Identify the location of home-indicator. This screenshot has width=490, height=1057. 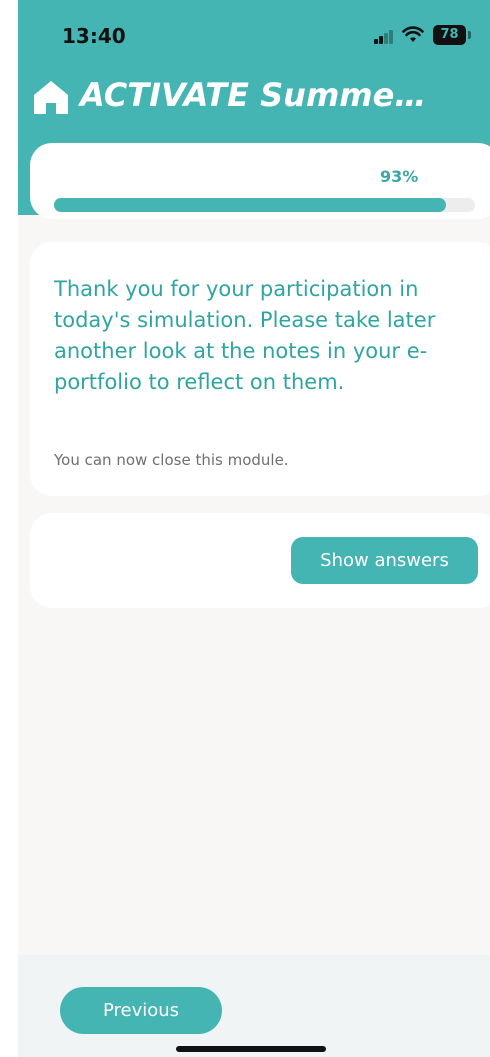
(251, 1049).